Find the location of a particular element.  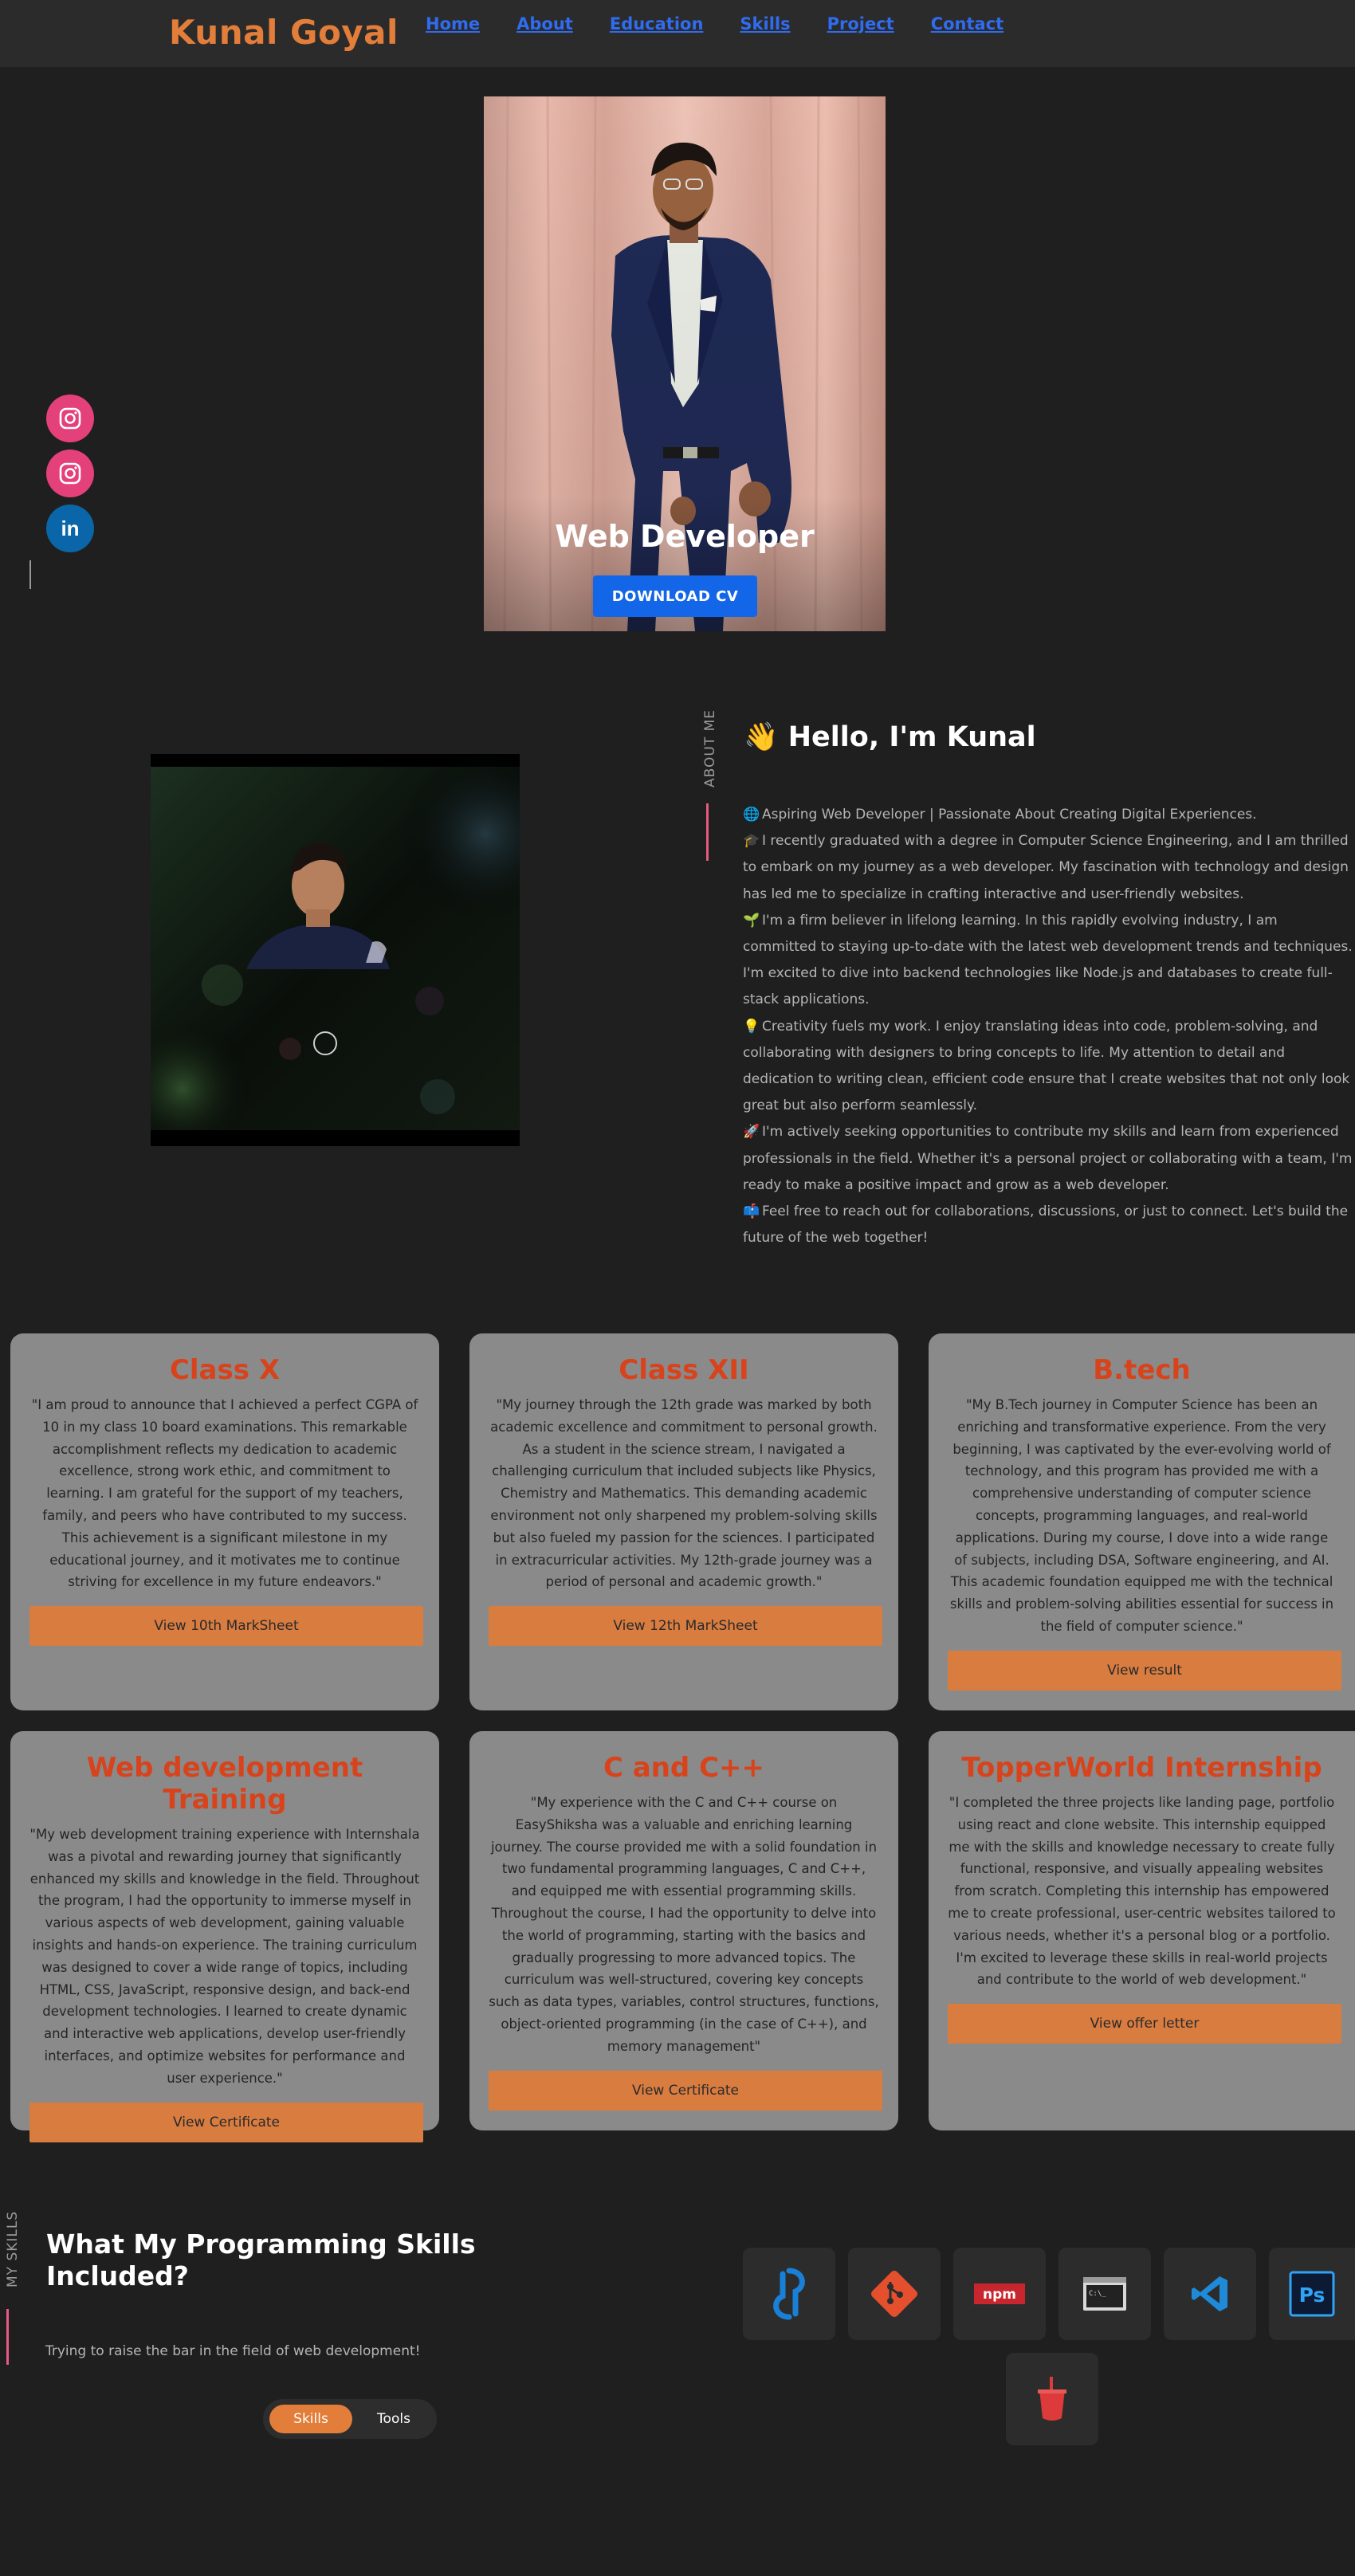

about-side-label: ABOUT ME is located at coordinates (710, 748).